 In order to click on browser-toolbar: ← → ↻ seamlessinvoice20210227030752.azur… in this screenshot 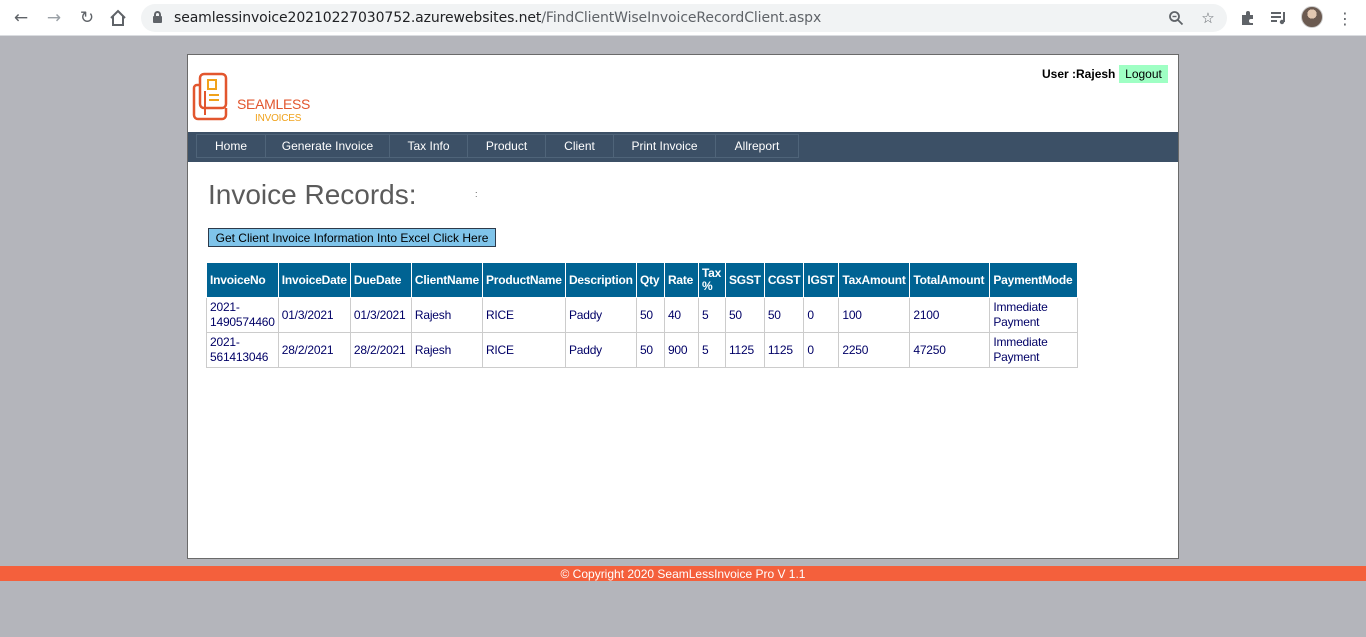, I will do `click(683, 18)`.